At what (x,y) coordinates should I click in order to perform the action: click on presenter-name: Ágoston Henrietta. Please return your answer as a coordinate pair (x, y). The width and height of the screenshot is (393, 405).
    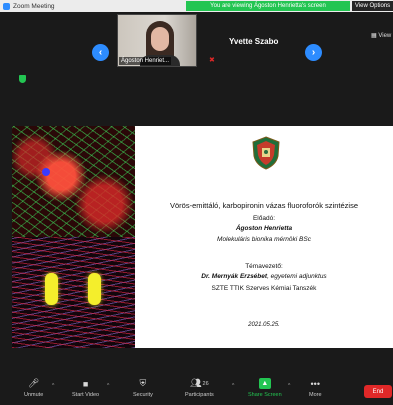
    Looking at the image, I should click on (264, 228).